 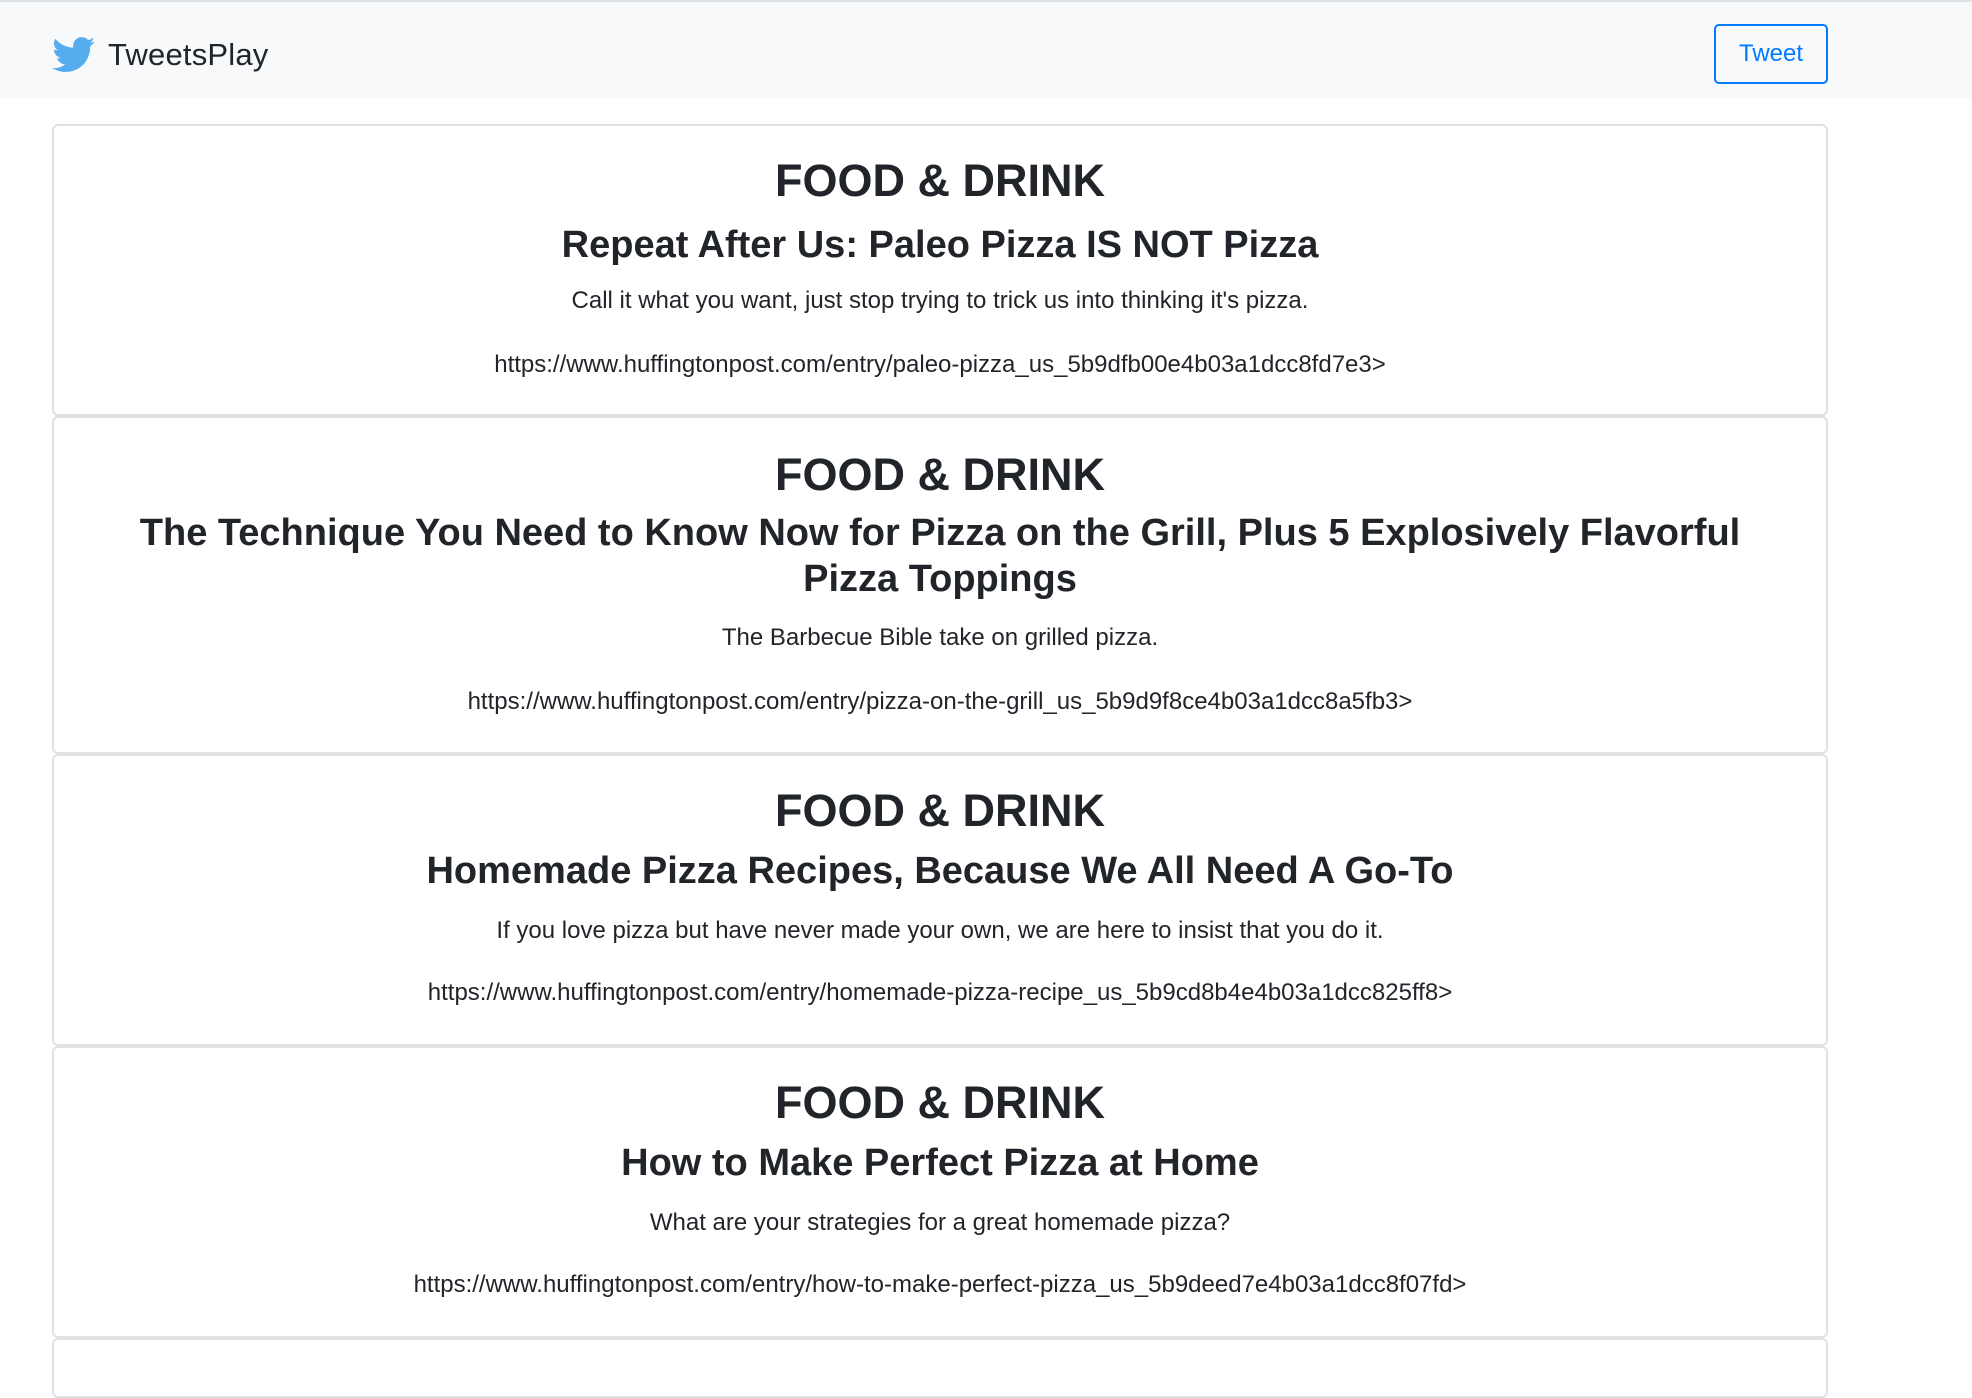 What do you see at coordinates (940, 1163) in the screenshot?
I see `article-headline: How to Make Perfect Pizza at Home` at bounding box center [940, 1163].